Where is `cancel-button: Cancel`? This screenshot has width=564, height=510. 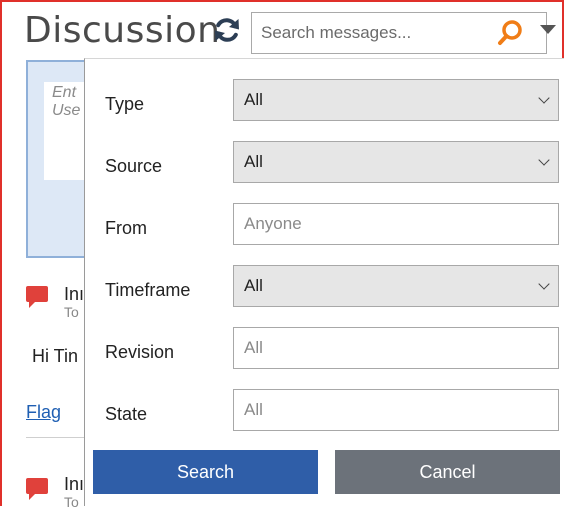
cancel-button: Cancel is located at coordinates (447, 472).